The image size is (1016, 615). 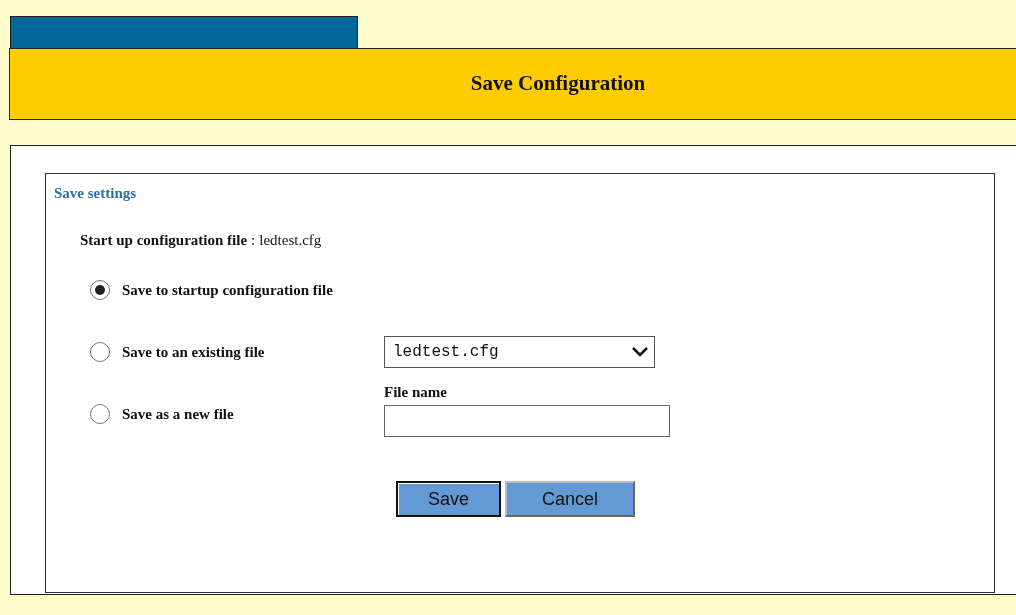 What do you see at coordinates (558, 84) in the screenshot?
I see `page-title: Save Configuration` at bounding box center [558, 84].